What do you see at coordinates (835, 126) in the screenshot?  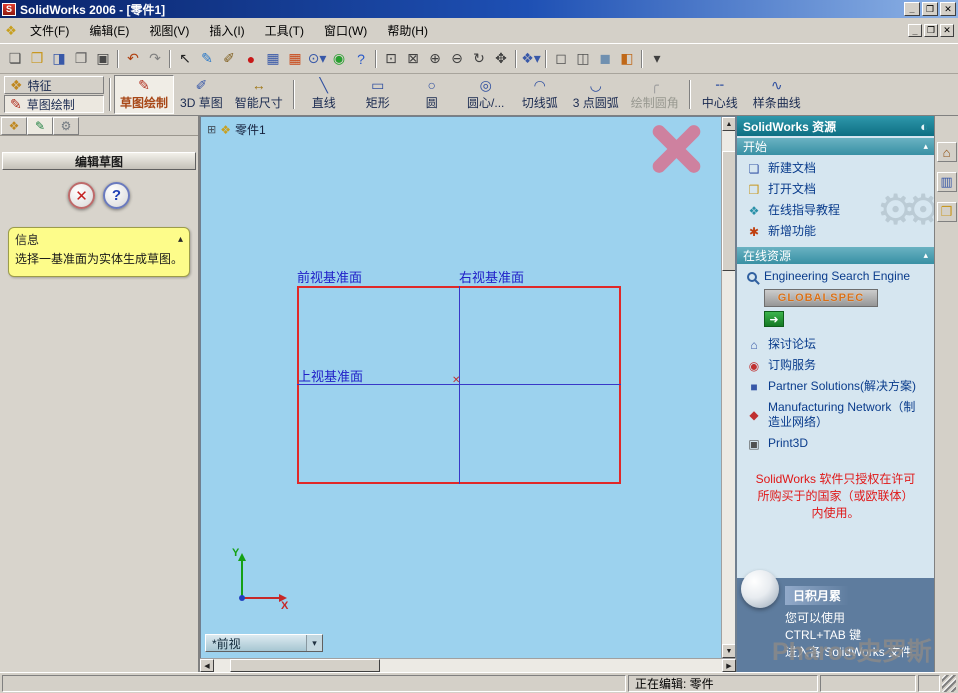 I see `task-pane-header: SolidWorks 资源 ◐` at bounding box center [835, 126].